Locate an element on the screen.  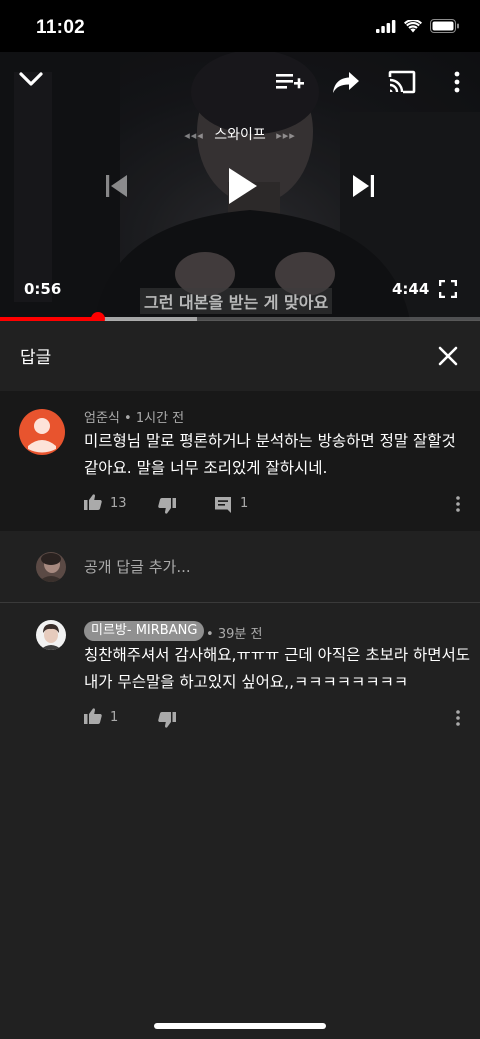
cellular-signal-icon is located at coordinates (386, 26).